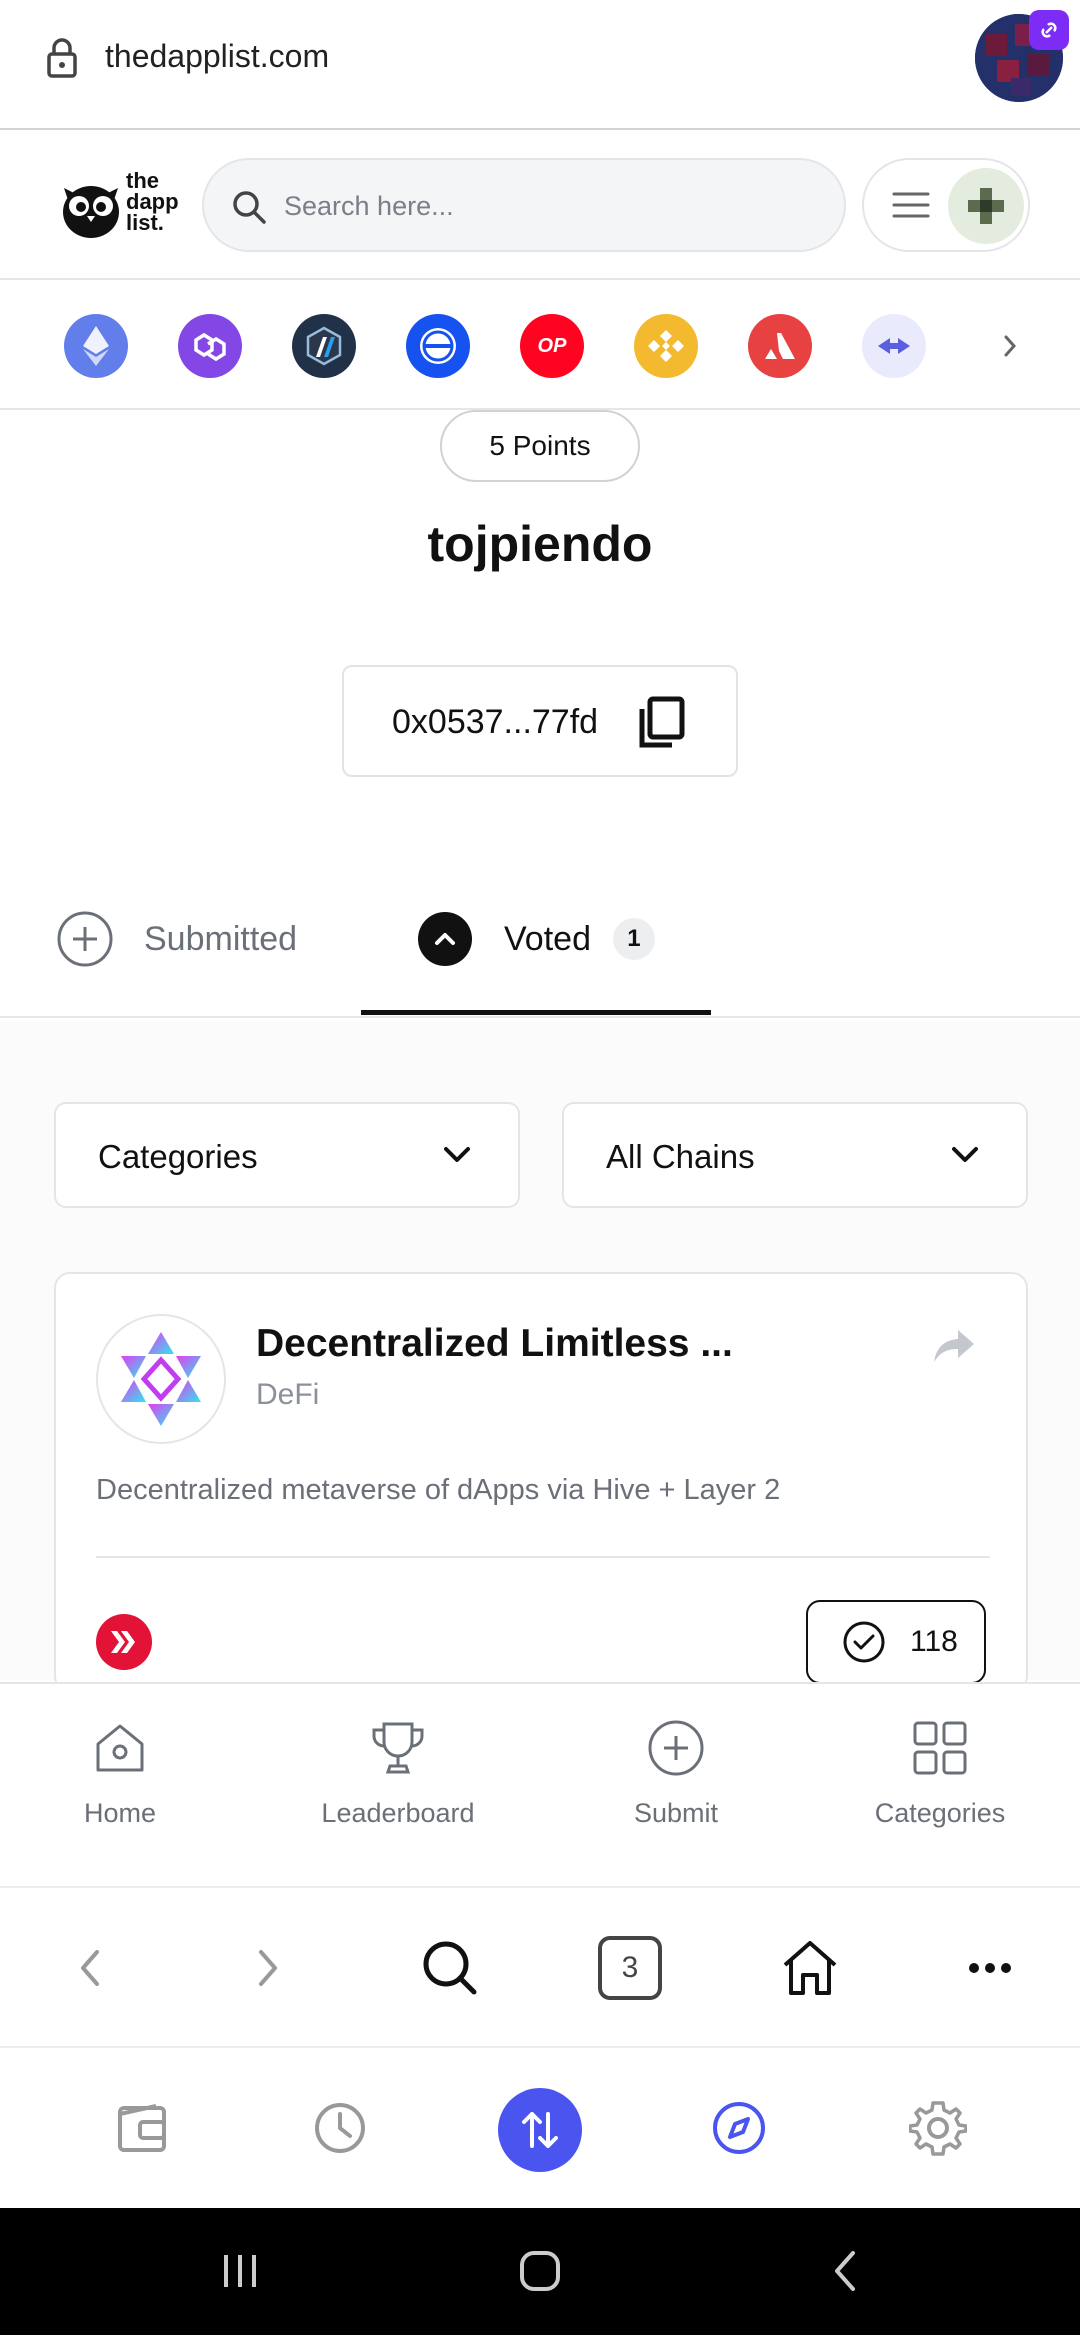 This screenshot has height=2335, width=1080. I want to click on chevron-left-icon, so click(90, 1968).